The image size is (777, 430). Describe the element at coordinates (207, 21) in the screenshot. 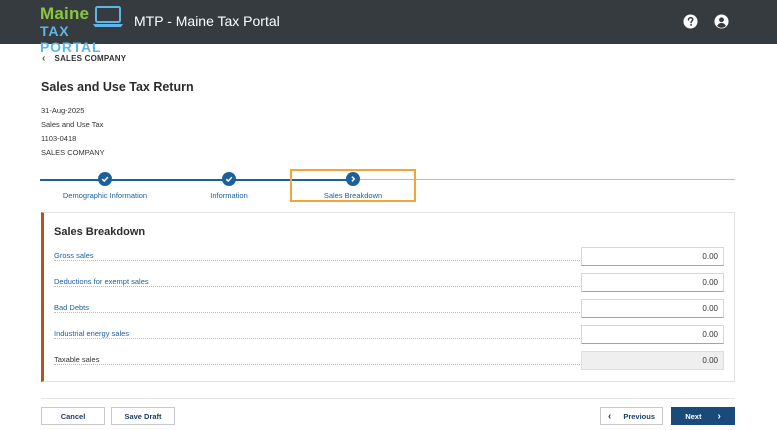

I see `app-title: MTP - Maine Tax Portal` at that location.